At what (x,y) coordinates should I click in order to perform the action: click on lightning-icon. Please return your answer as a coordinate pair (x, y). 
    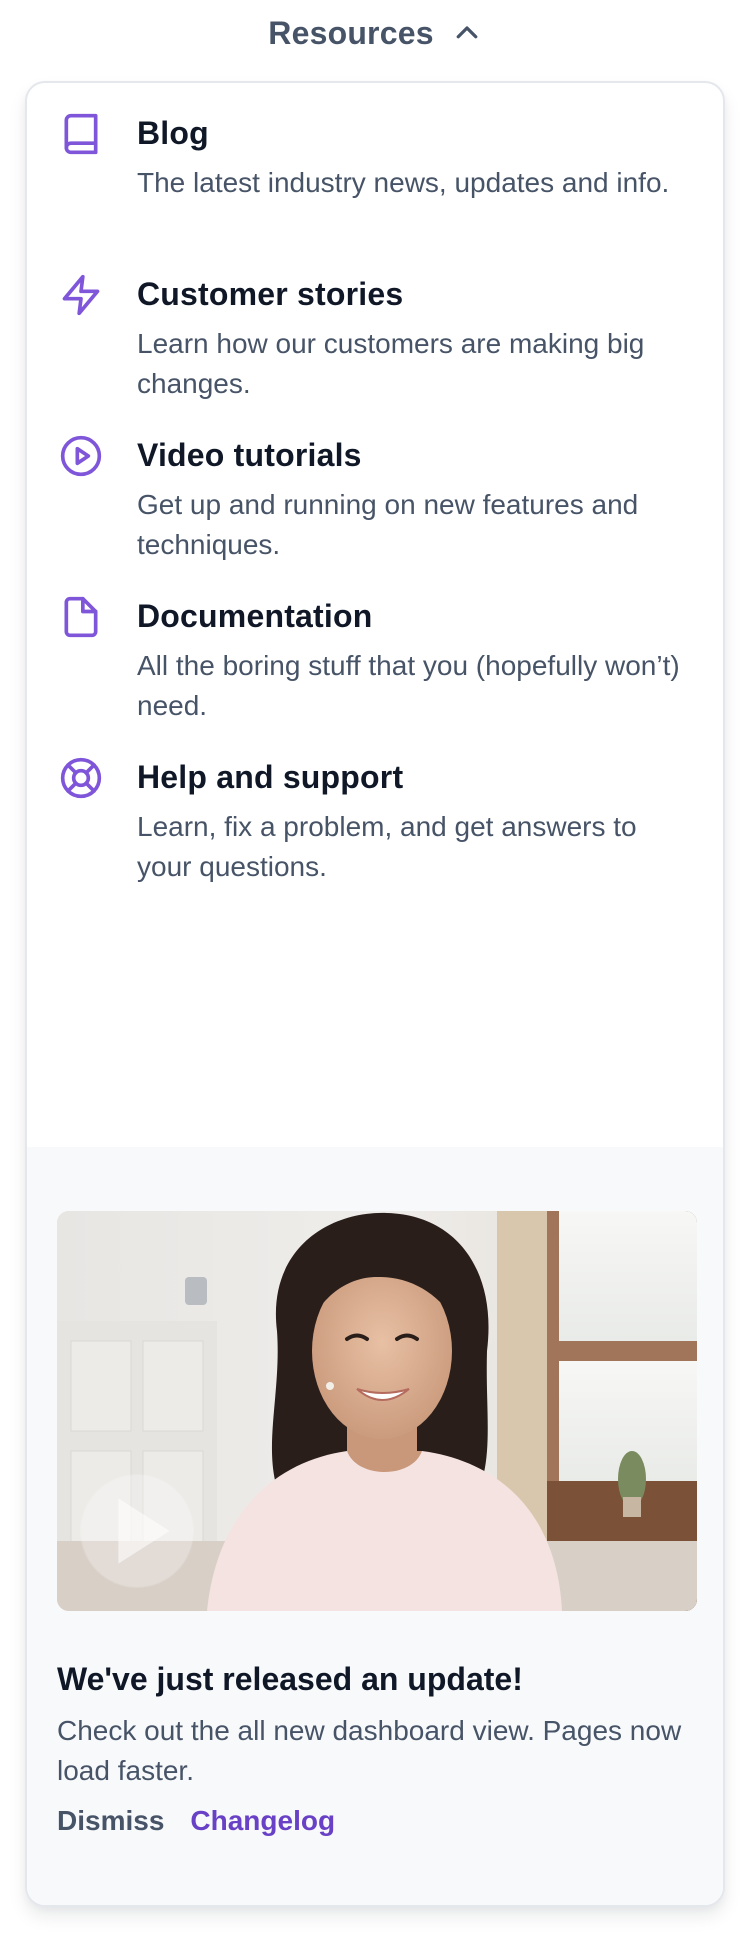
    Looking at the image, I should click on (81, 295).